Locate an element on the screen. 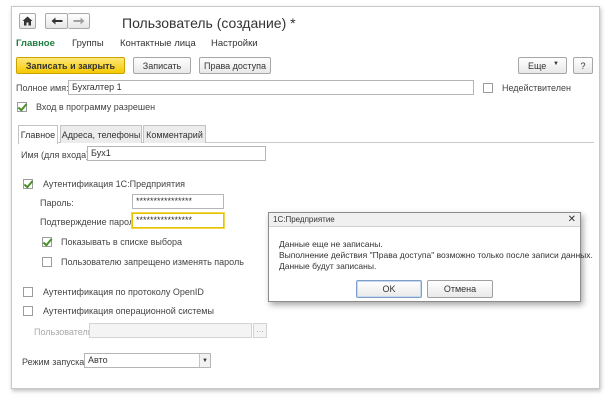  forward-button is located at coordinates (79, 21).